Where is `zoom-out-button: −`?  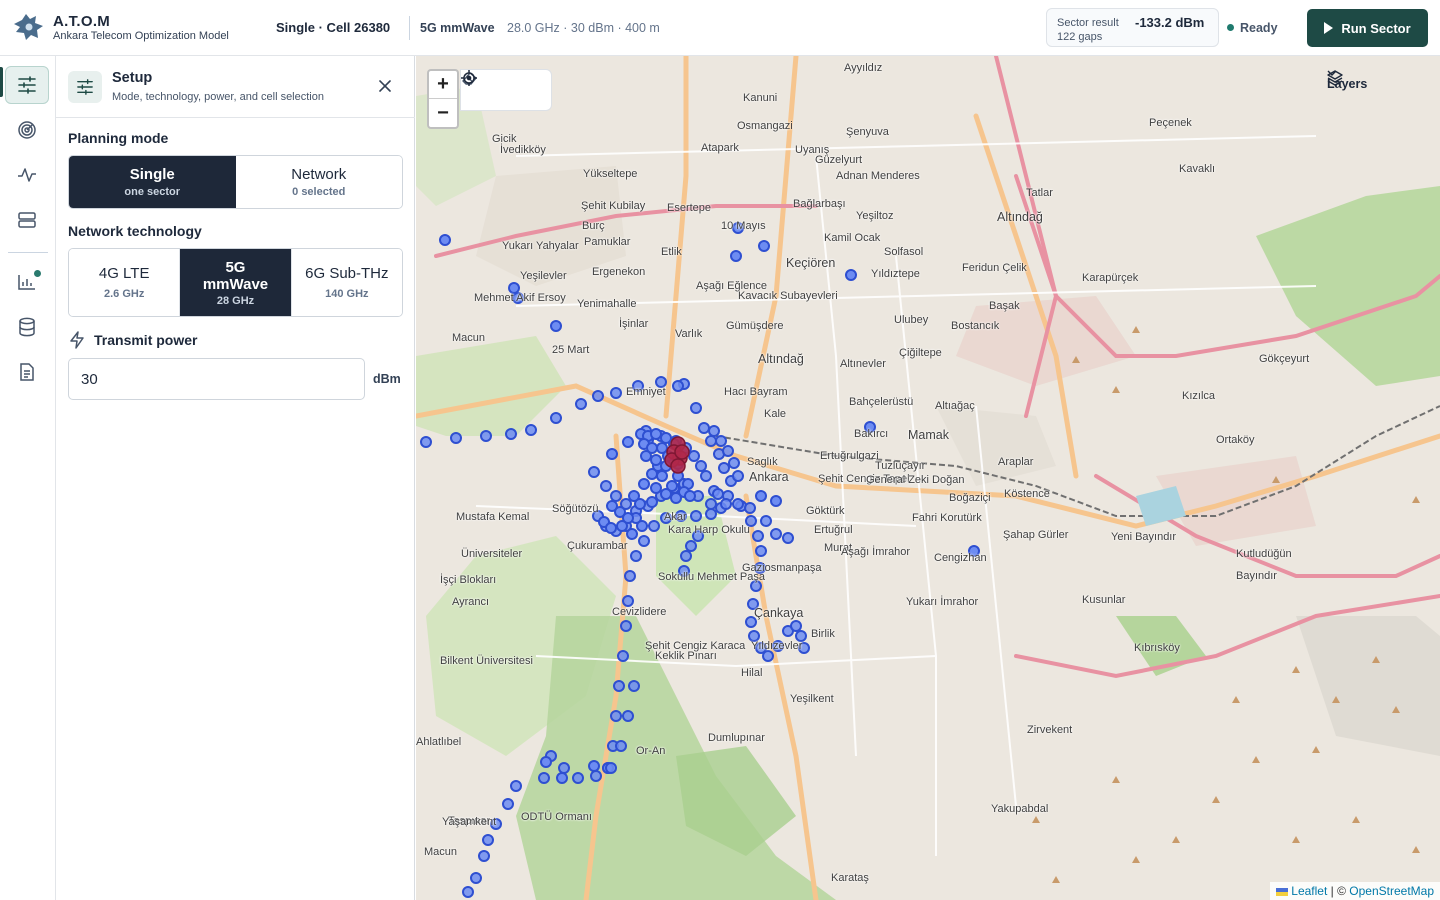
zoom-out-button: − is located at coordinates (443, 113).